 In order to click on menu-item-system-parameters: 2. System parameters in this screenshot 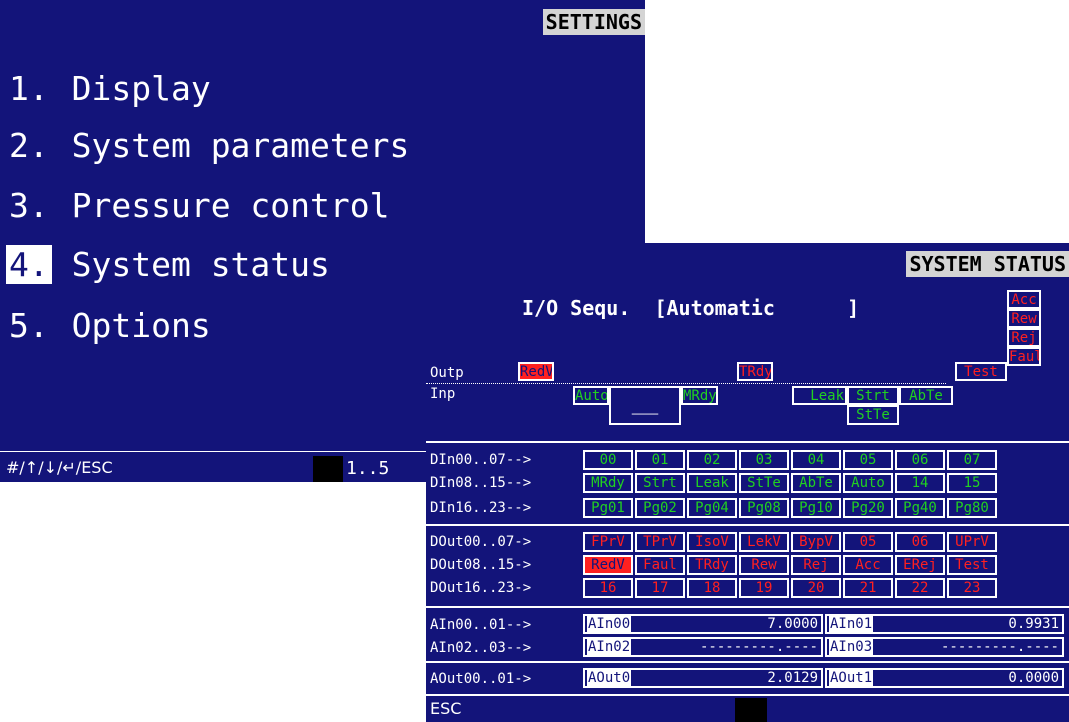, I will do `click(207, 146)`.